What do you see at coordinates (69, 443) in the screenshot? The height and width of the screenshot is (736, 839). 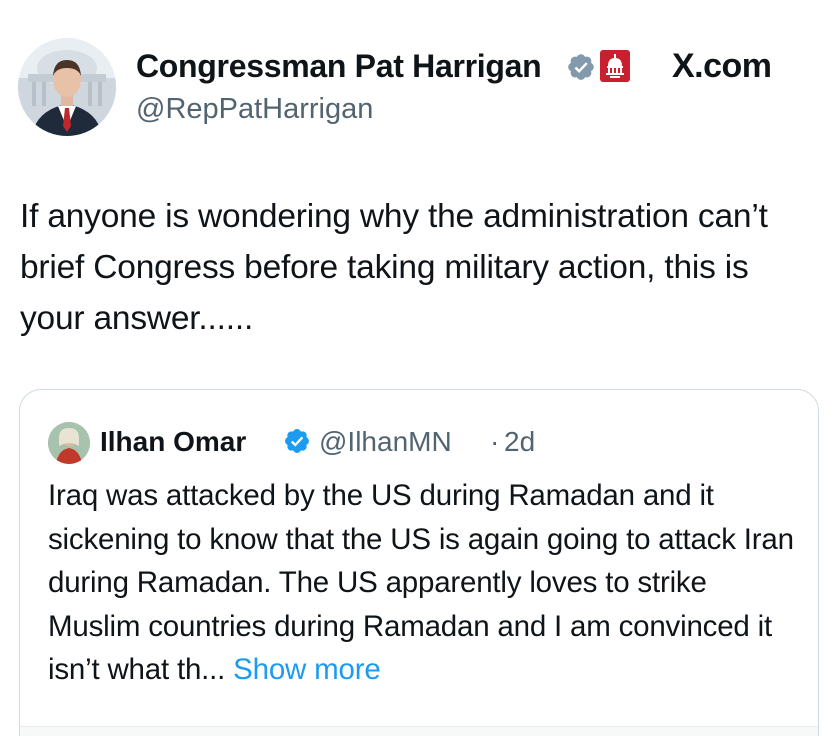 I see `quote-author-avatar` at bounding box center [69, 443].